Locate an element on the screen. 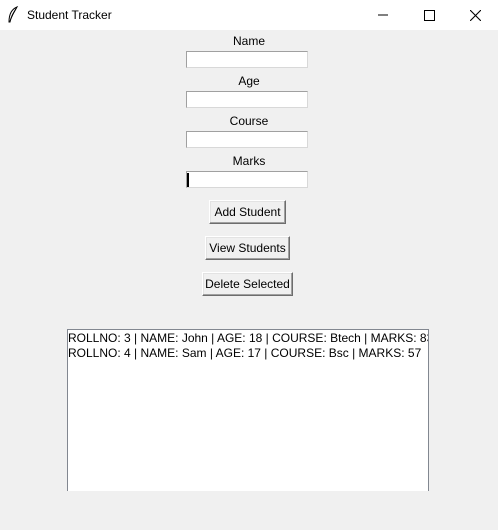 The image size is (498, 530). age-input is located at coordinates (247, 99).